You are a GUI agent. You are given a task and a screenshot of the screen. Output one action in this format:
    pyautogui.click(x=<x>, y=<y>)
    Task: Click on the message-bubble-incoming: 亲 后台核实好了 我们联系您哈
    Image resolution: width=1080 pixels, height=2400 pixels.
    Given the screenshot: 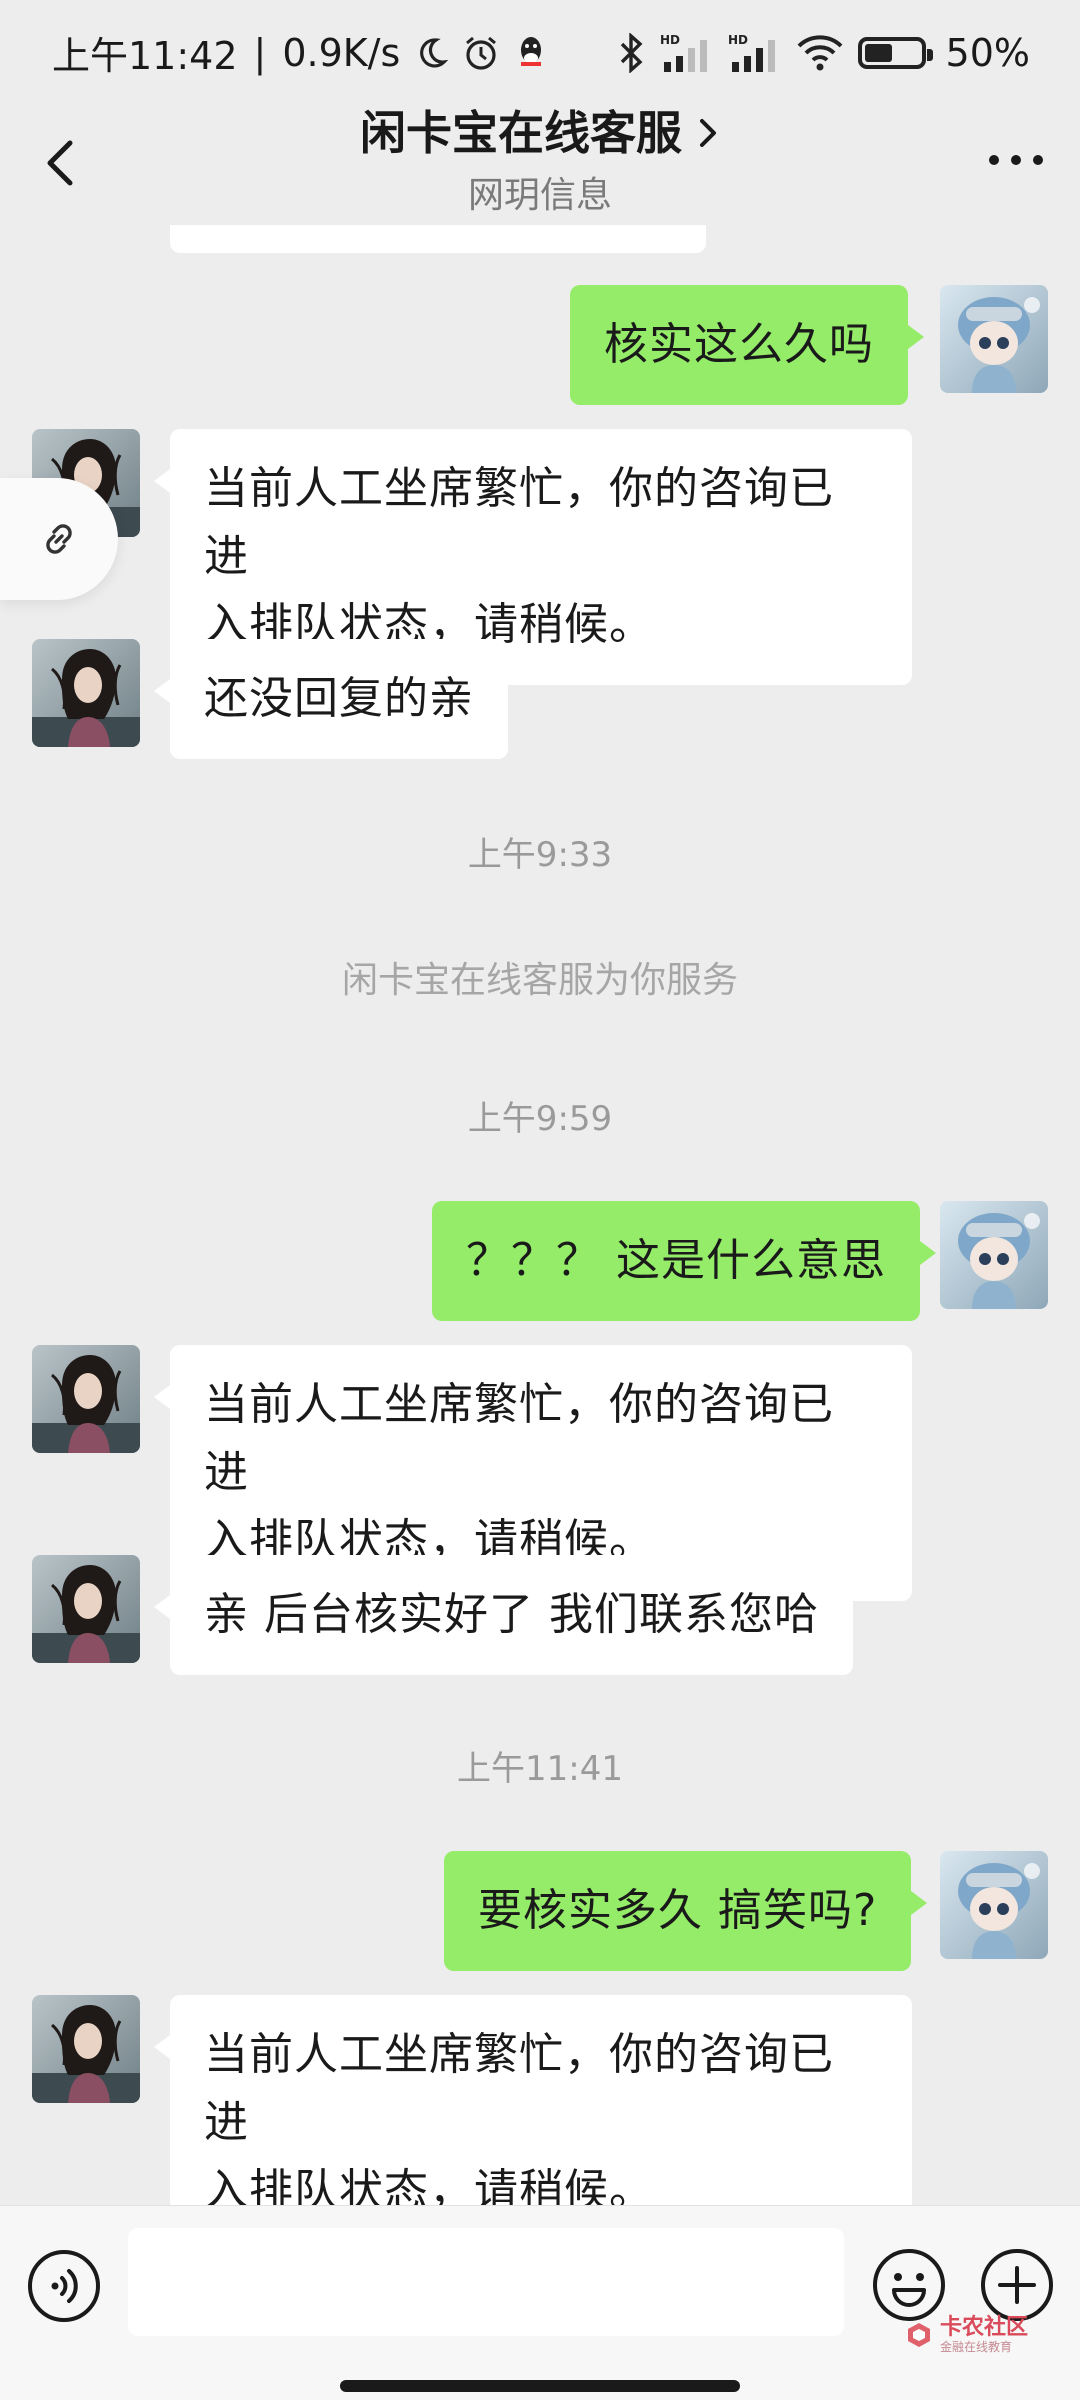 What is the action you would take?
    pyautogui.click(x=503, y=1615)
    